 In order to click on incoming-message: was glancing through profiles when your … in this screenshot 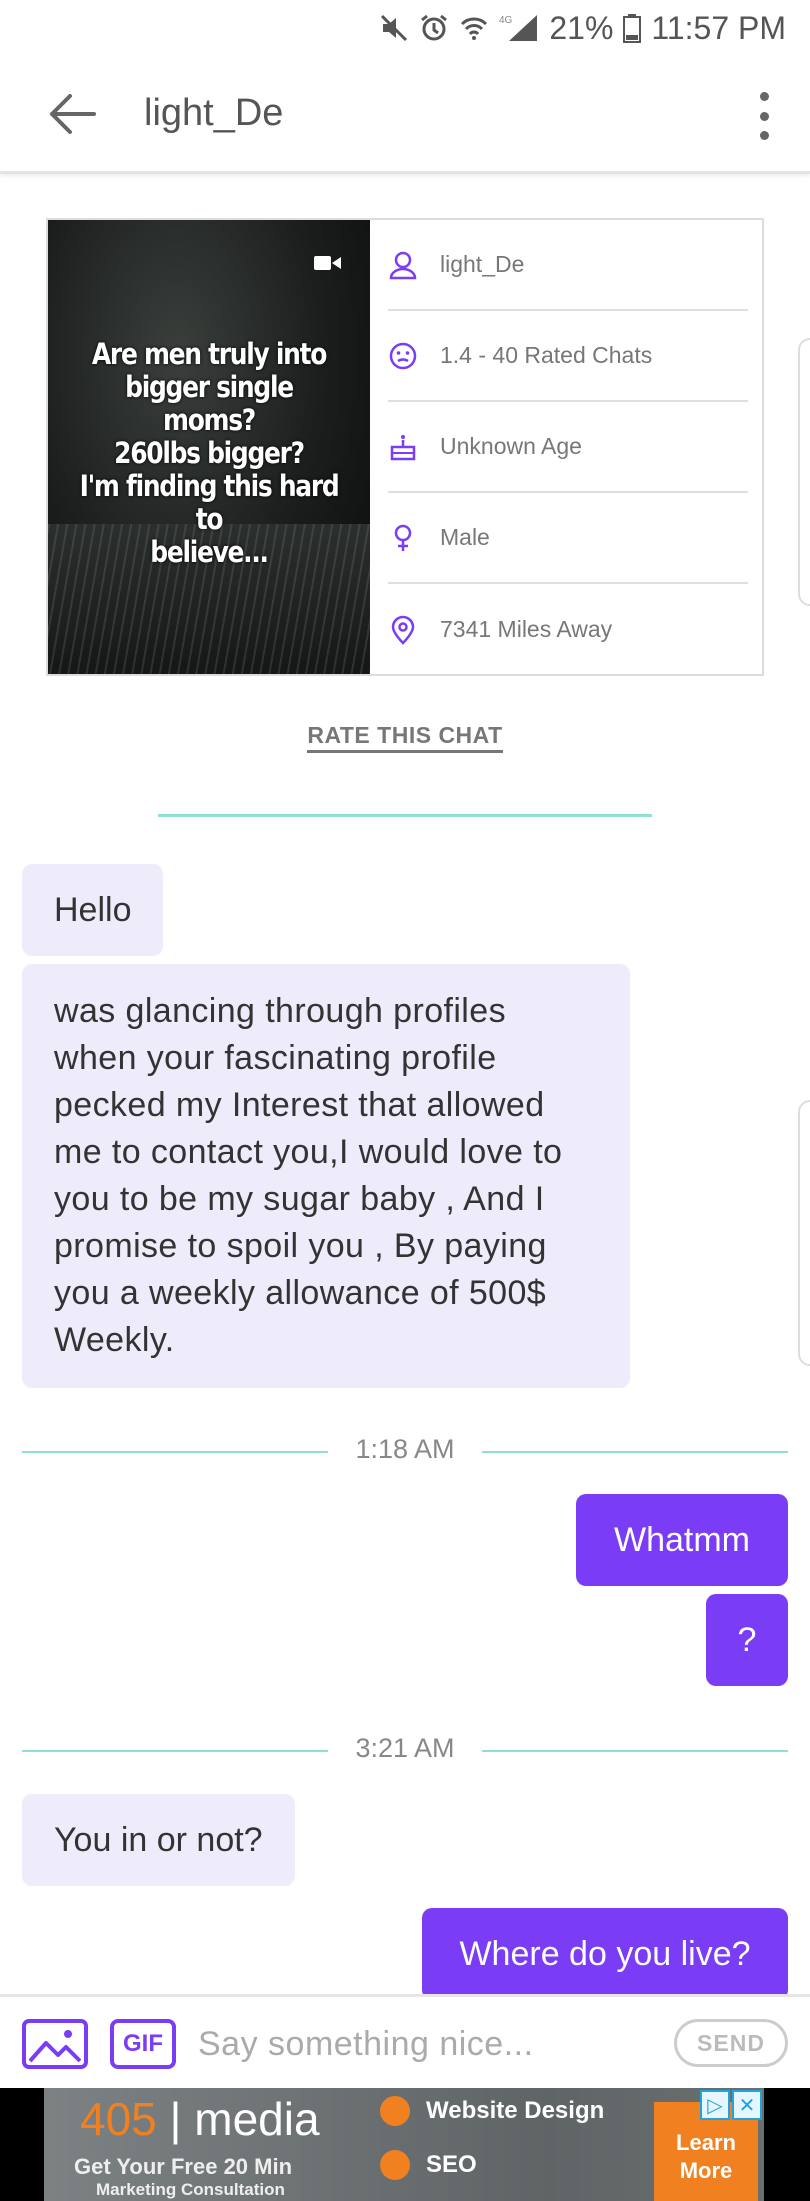, I will do `click(326, 1176)`.